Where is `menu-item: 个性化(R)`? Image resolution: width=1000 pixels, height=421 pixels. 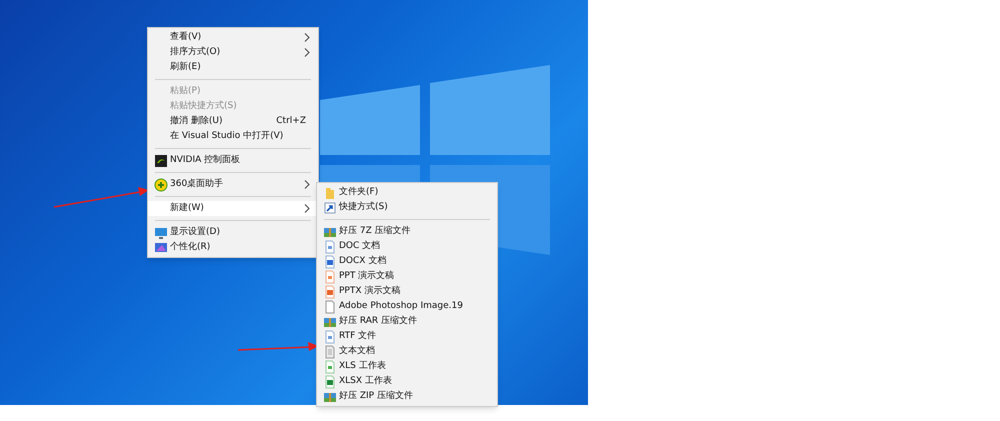 menu-item: 个性化(R) is located at coordinates (233, 247).